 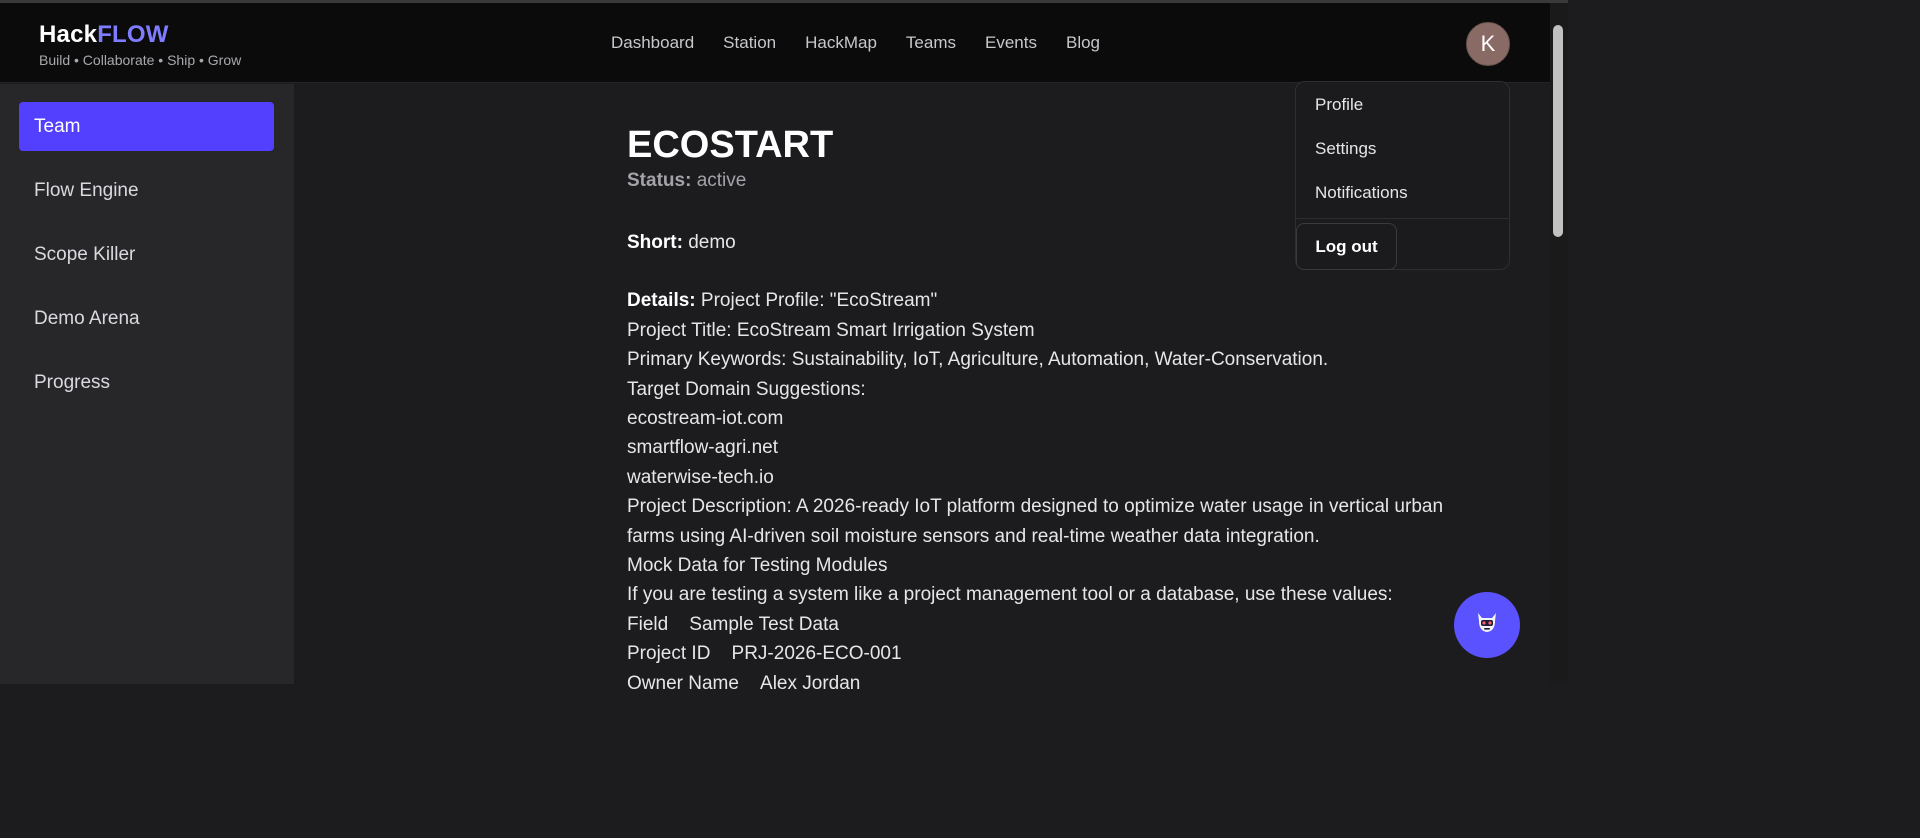 What do you see at coordinates (146, 318) in the screenshot?
I see `sidebar-item-demo-arena: Demo Arena` at bounding box center [146, 318].